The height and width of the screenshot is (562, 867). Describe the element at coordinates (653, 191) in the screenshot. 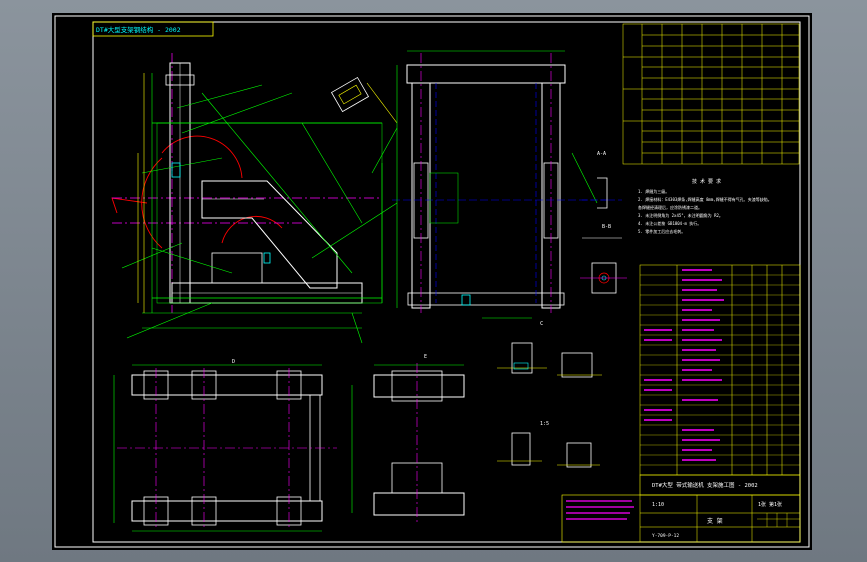

I see `tech-req-line: 1. 焊缝为三级。` at that location.